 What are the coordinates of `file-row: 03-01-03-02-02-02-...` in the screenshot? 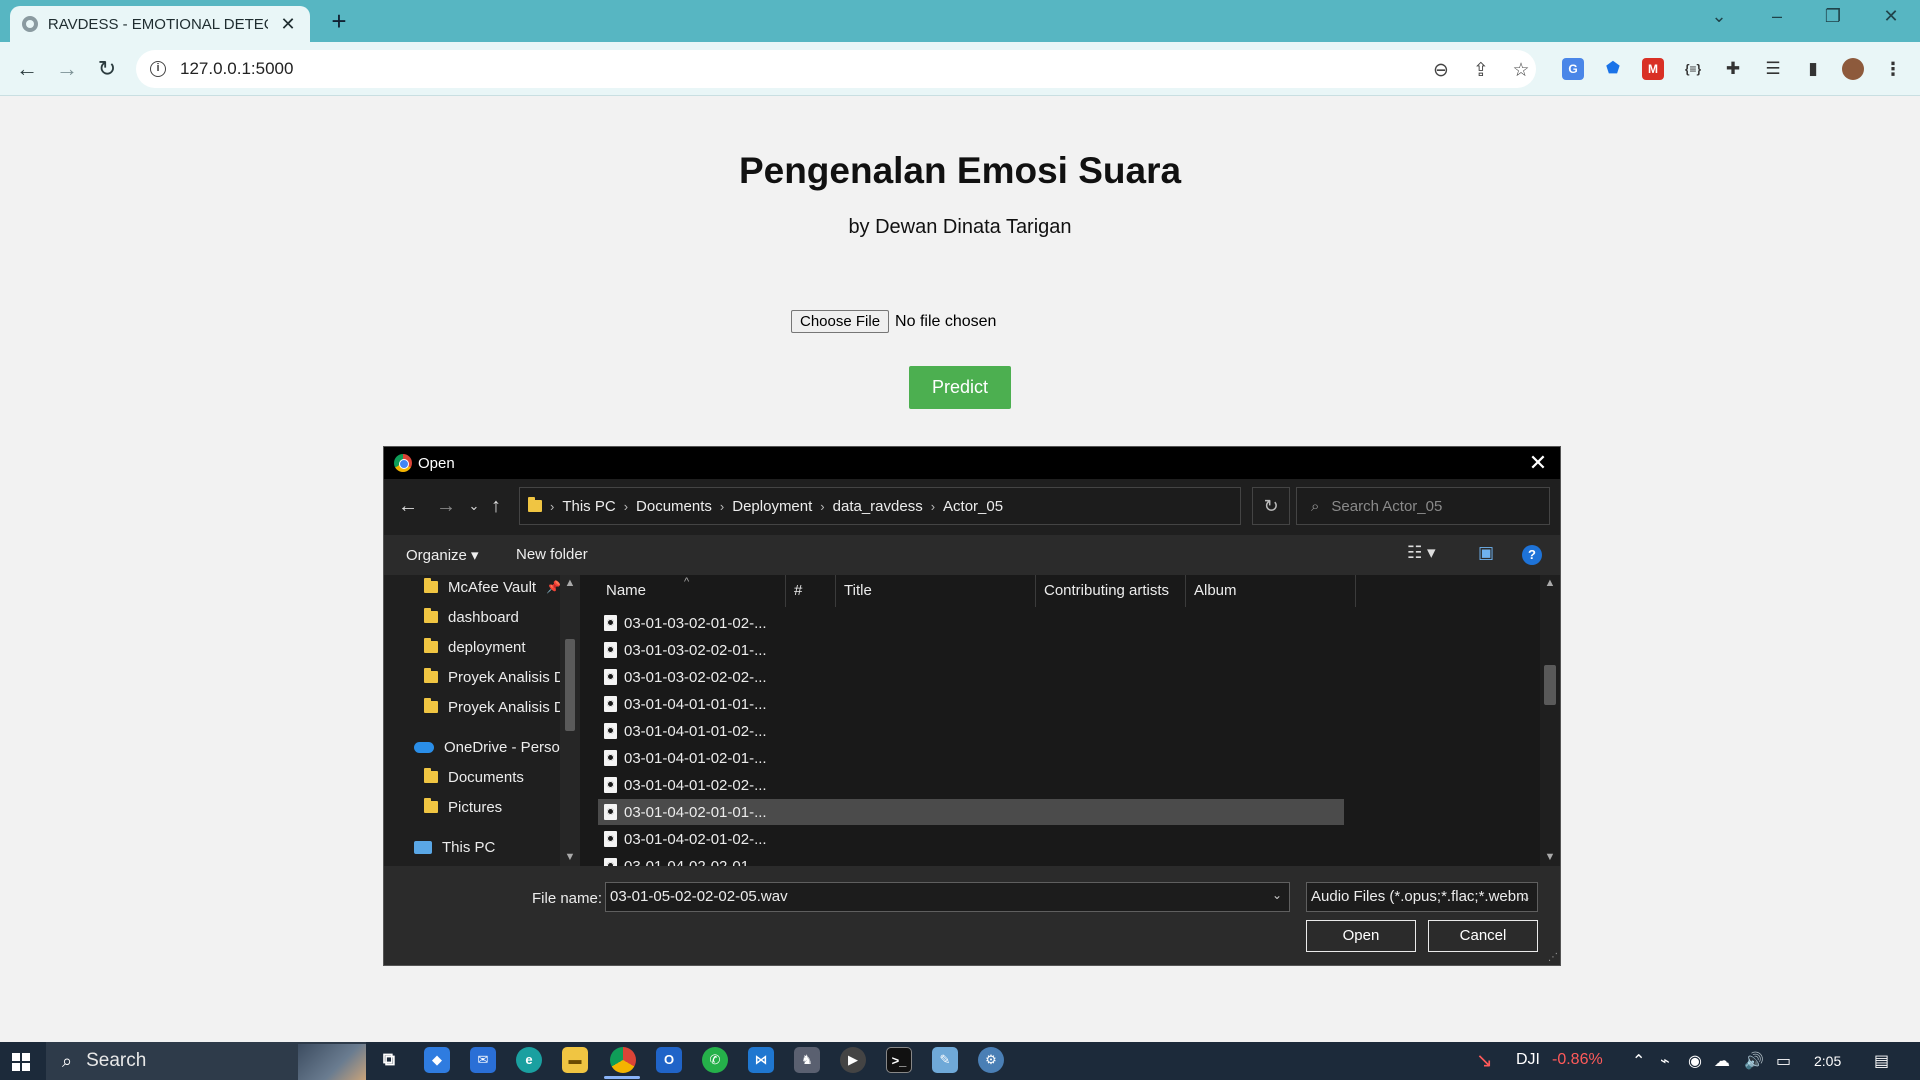 It's located at (971, 677).